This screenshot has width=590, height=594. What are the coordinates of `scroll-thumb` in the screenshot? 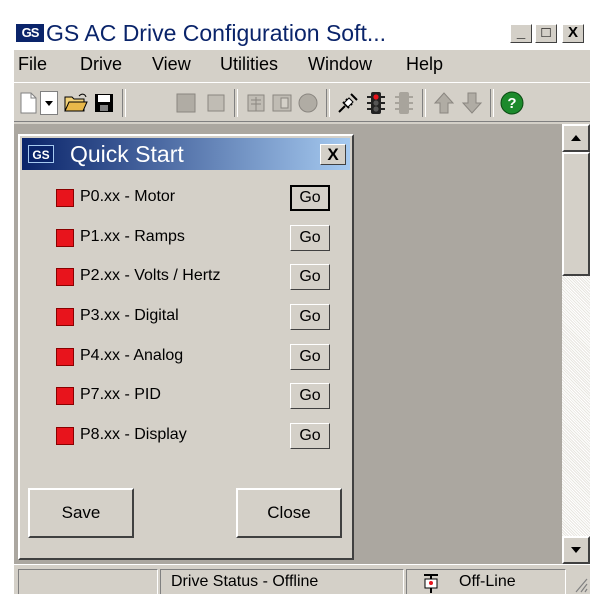 It's located at (576, 214).